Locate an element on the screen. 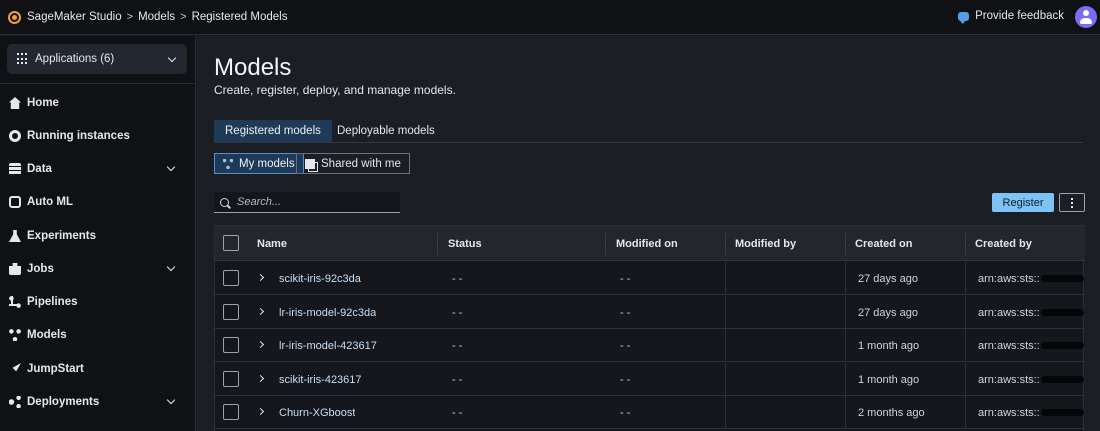 The width and height of the screenshot is (1100, 431). automl-icon is located at coordinates (15, 202).